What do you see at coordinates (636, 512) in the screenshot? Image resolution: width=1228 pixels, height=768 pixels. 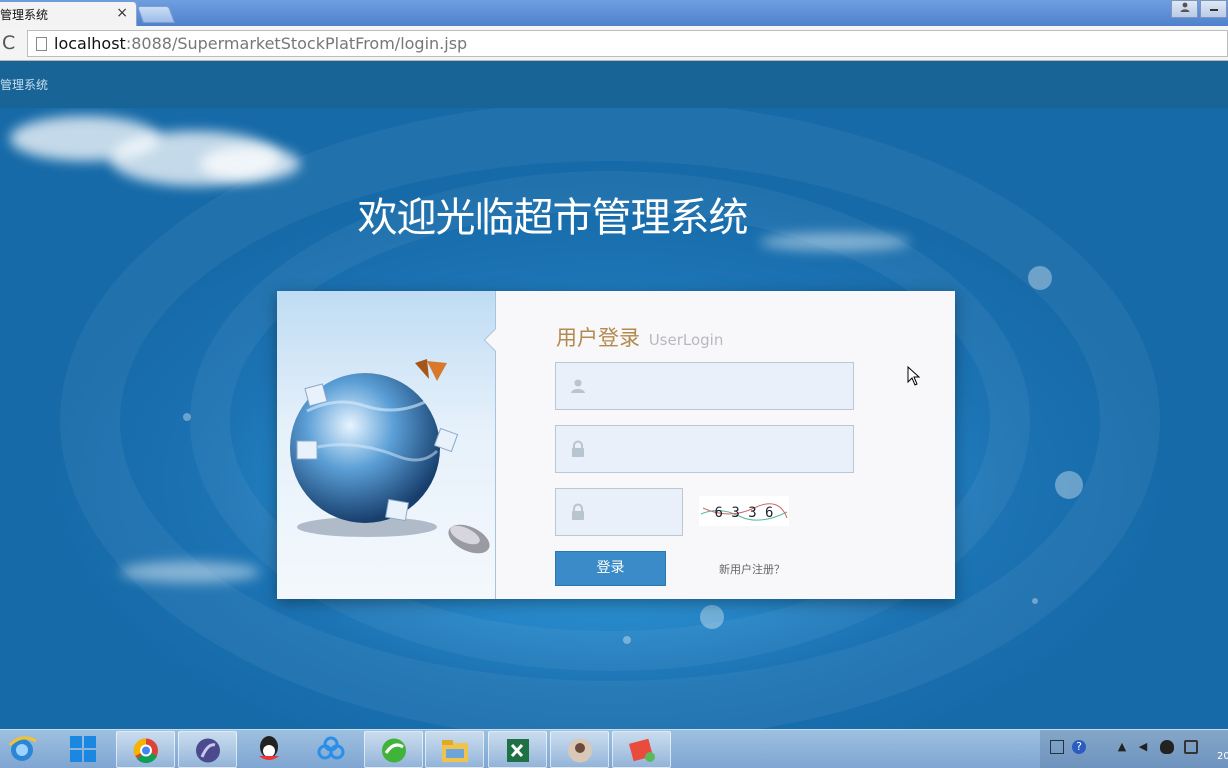 I see `captcha-input` at bounding box center [636, 512].